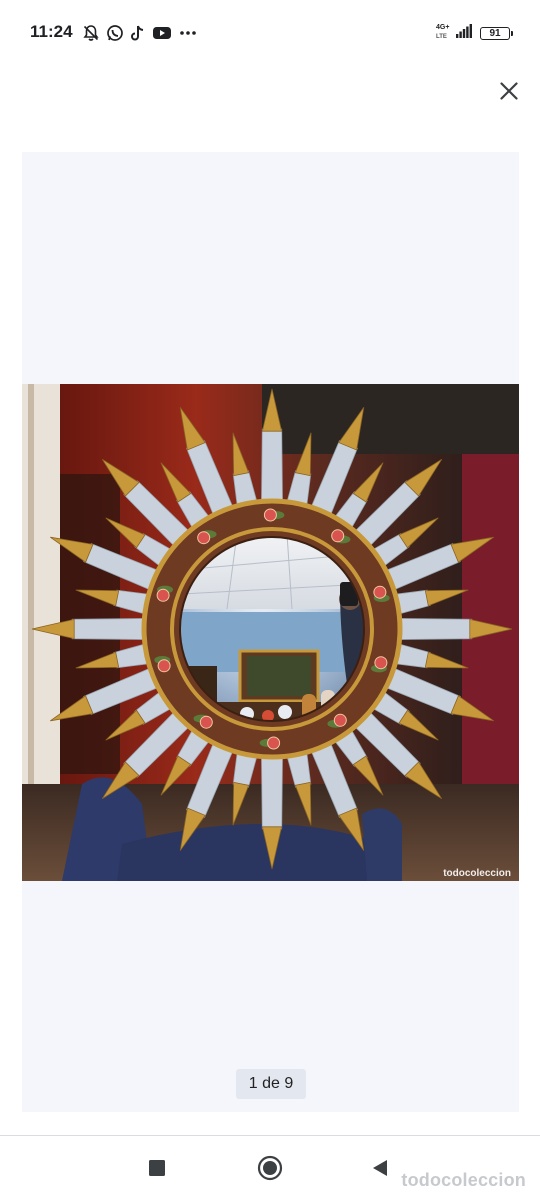 This screenshot has width=540, height=1200. Describe the element at coordinates (464, 33) in the screenshot. I see `signal-icon` at that location.